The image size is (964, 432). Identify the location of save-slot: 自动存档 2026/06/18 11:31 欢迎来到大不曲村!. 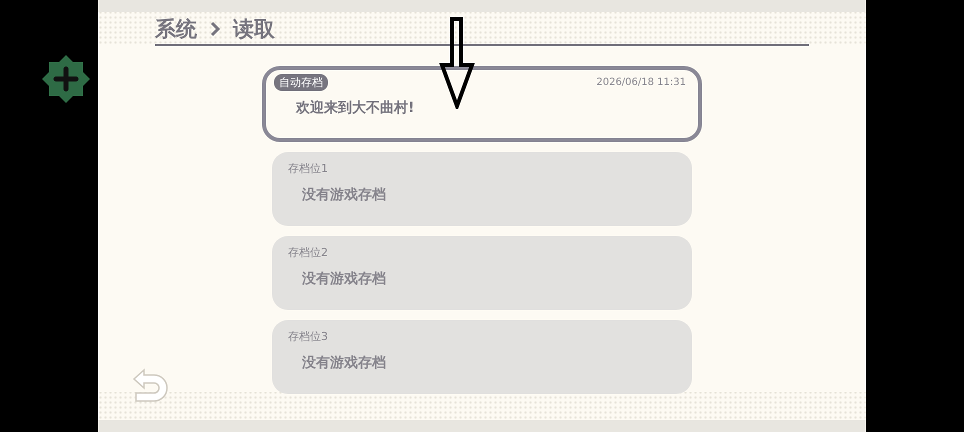
(482, 104).